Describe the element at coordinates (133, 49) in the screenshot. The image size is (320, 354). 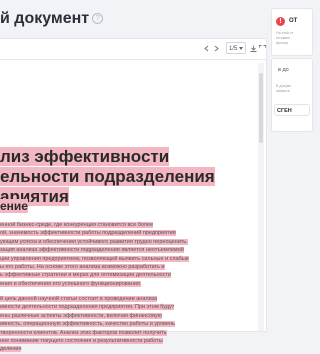
I see `viewer-toolbar: 1/5` at that location.